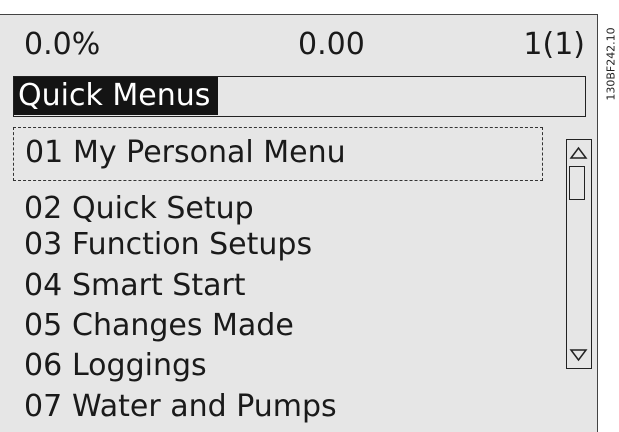 The image size is (619, 432). I want to click on menu-item-number: 07, so click(43, 406).